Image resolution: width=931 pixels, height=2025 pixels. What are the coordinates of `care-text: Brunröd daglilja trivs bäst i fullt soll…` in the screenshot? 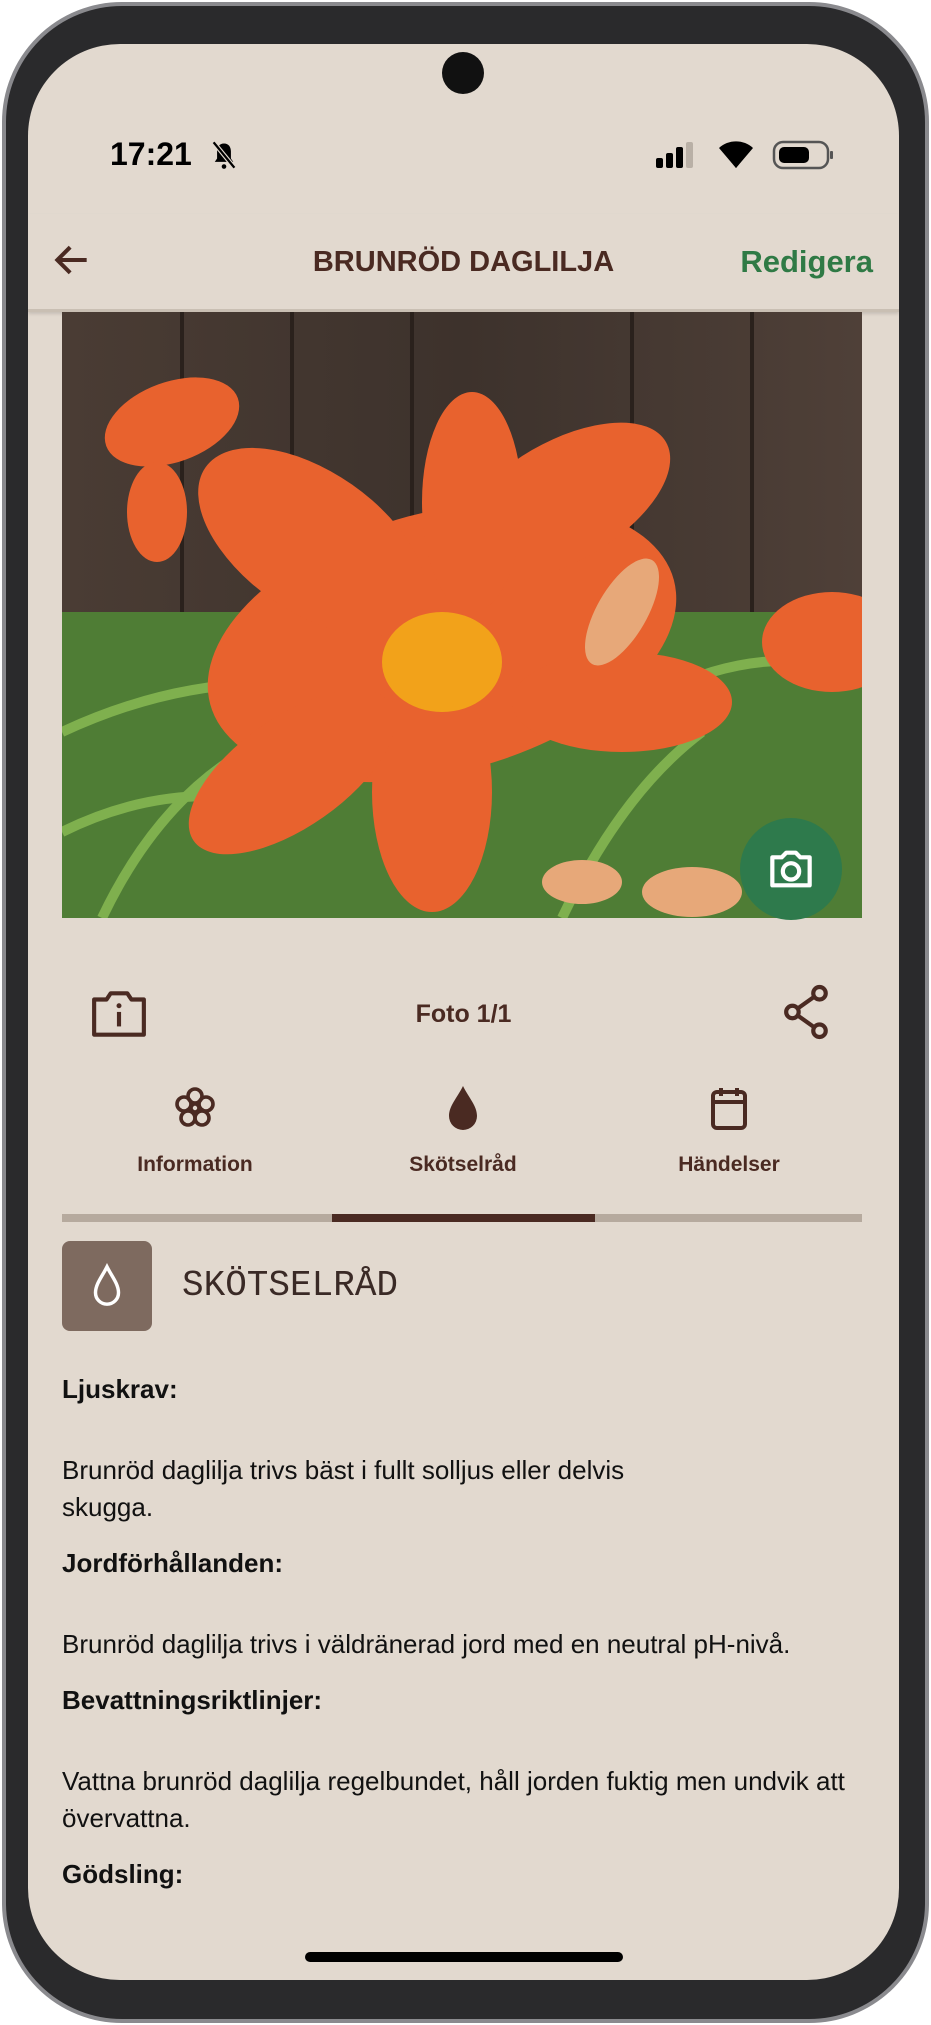 It's located at (343, 1488).